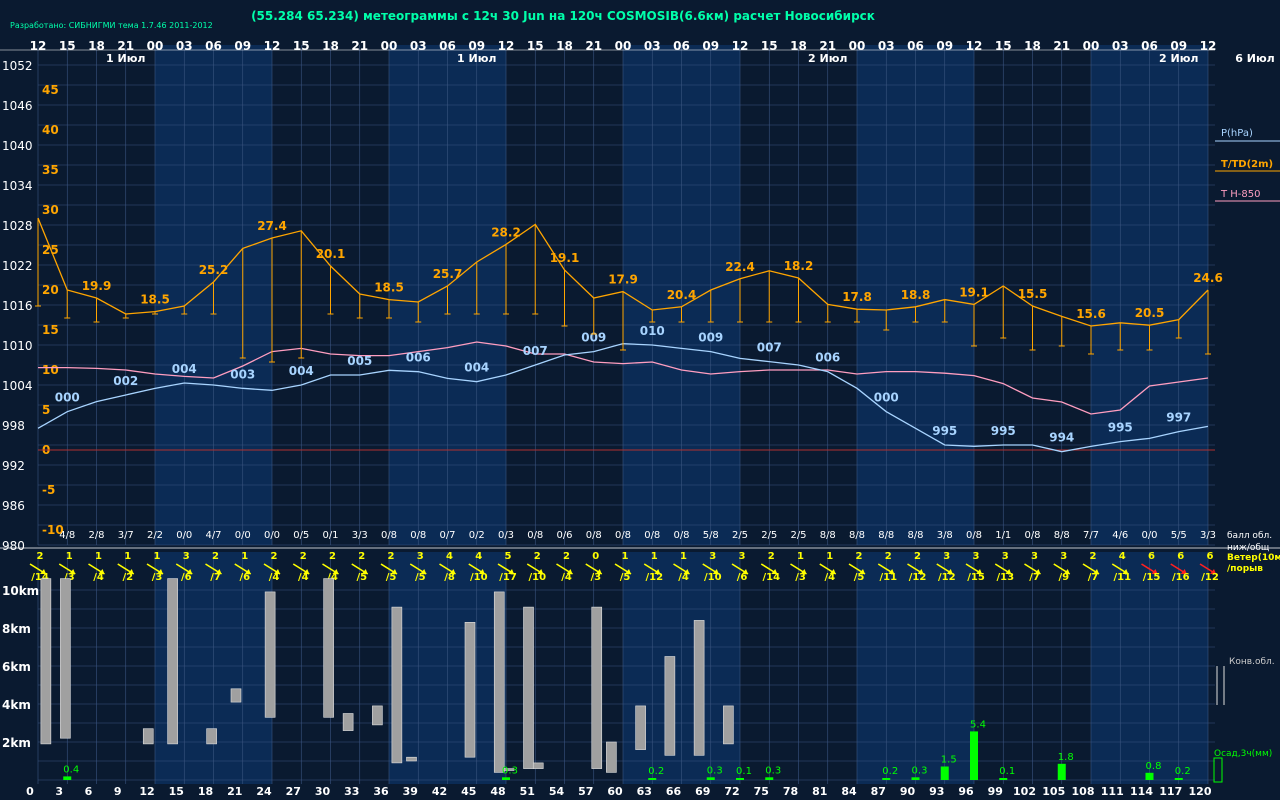 The height and width of the screenshot is (800, 1280). What do you see at coordinates (381, 791) in the screenshot?
I see `forecast-hour-label: 36` at bounding box center [381, 791].